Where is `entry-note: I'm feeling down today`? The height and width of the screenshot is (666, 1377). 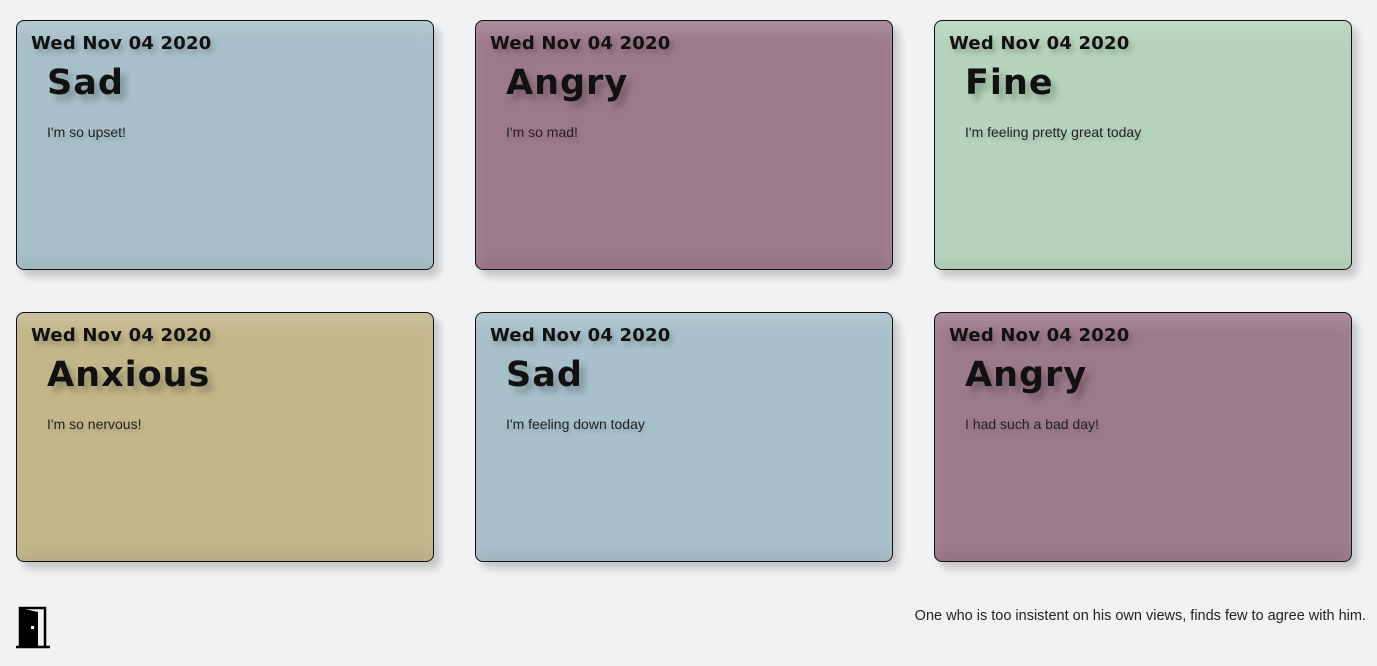
entry-note: I'm feeling down today is located at coordinates (575, 424).